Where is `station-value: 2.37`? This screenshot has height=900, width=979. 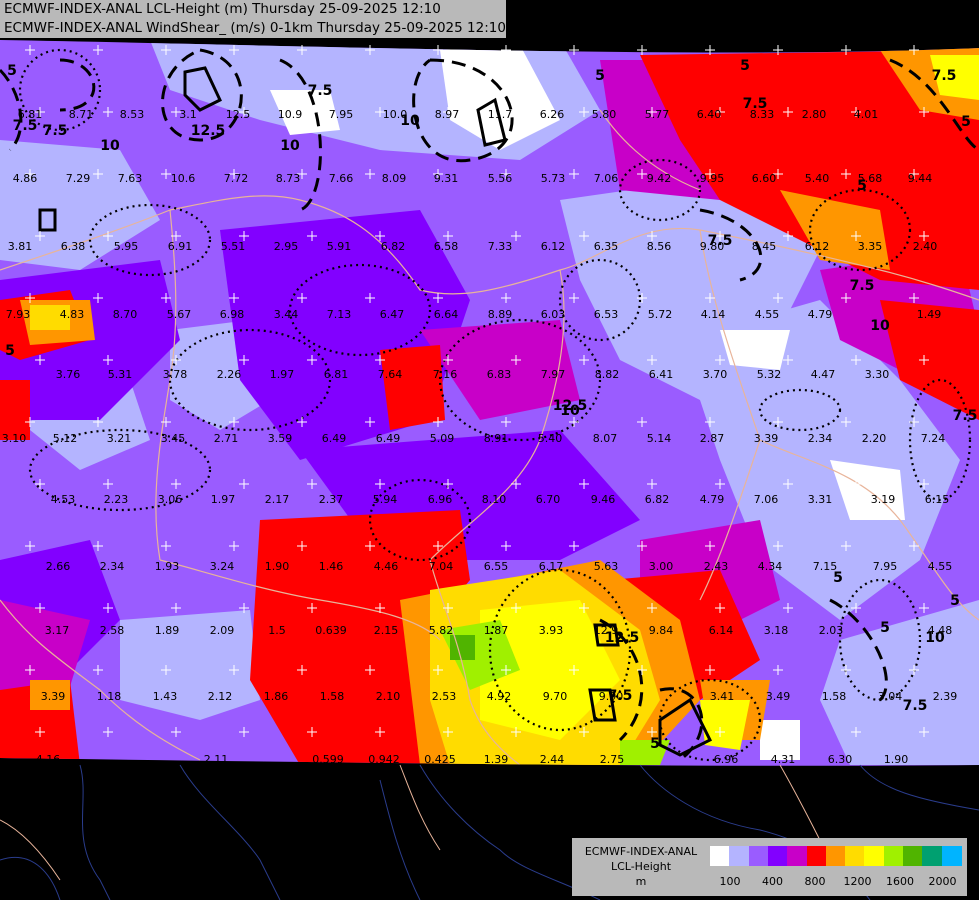 station-value: 2.37 is located at coordinates (331, 499).